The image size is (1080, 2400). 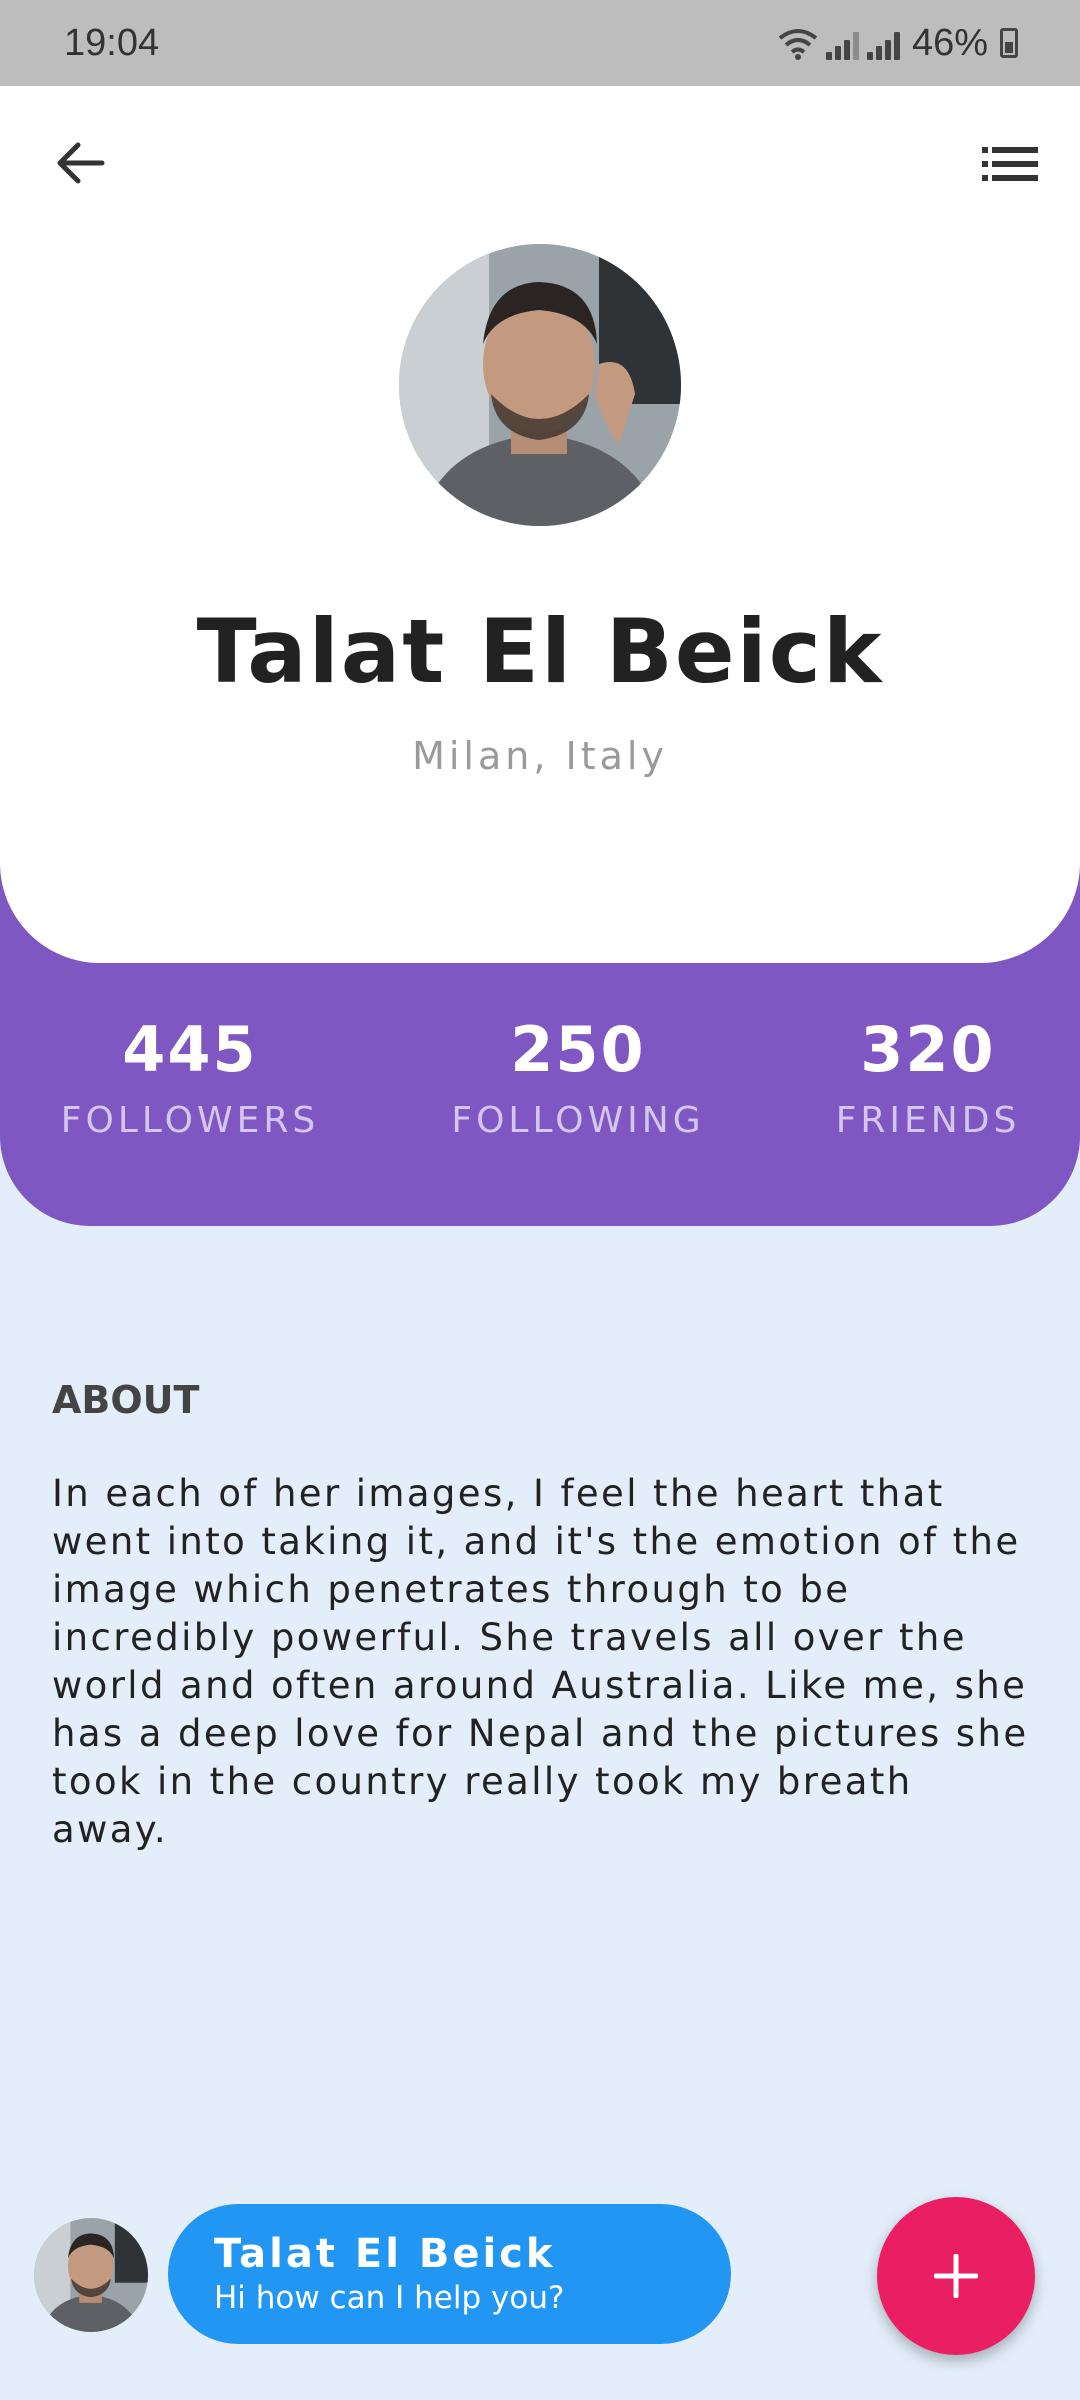 I want to click on chat-avatar-photo, so click(x=91, y=2275).